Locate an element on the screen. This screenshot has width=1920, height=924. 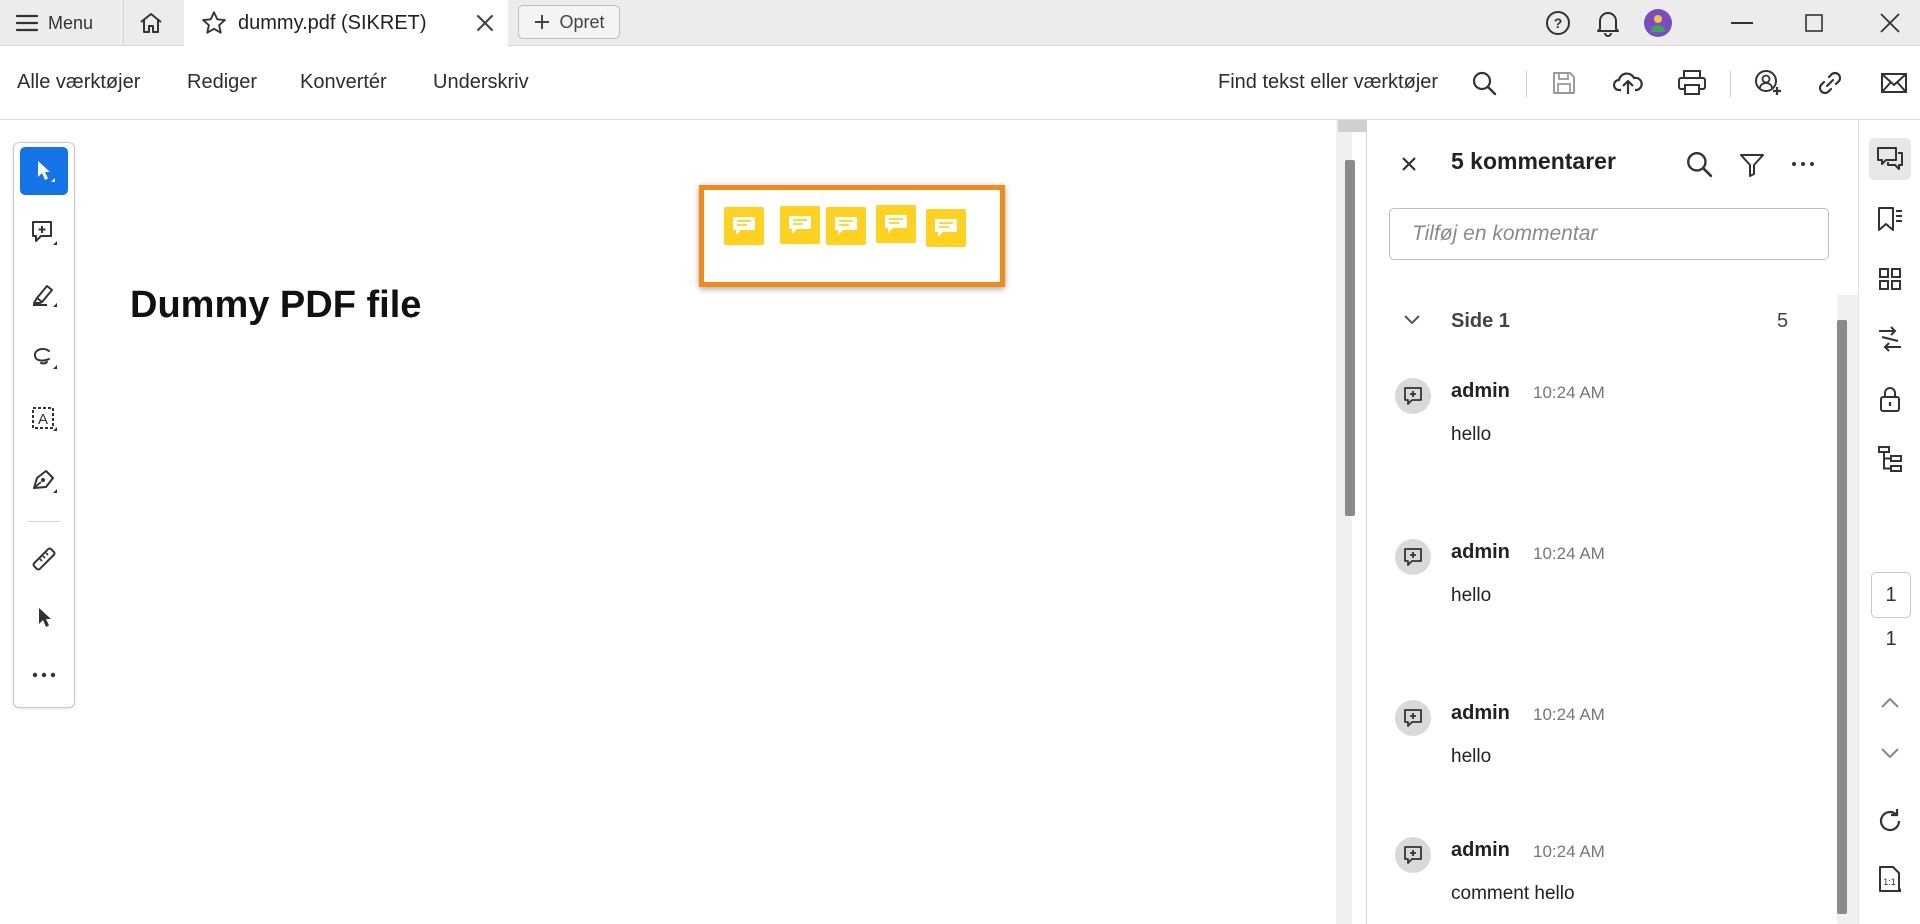
text-box-tool-button: A is located at coordinates (44, 419).